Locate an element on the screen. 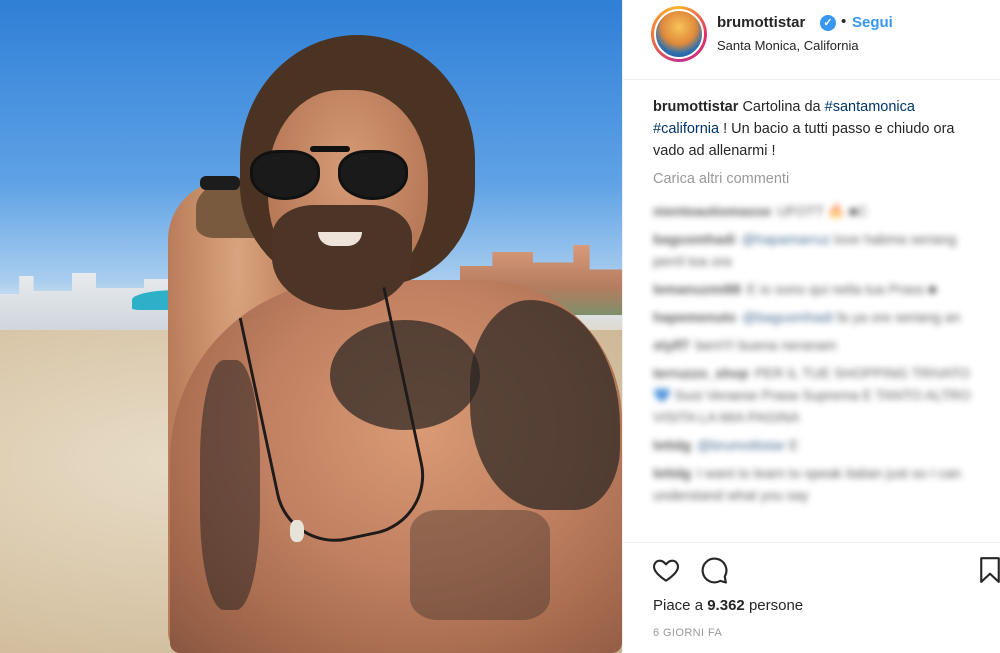 Image resolution: width=1000 pixels, height=653 pixels. woman-sunglasses is located at coordinates (220, 183).